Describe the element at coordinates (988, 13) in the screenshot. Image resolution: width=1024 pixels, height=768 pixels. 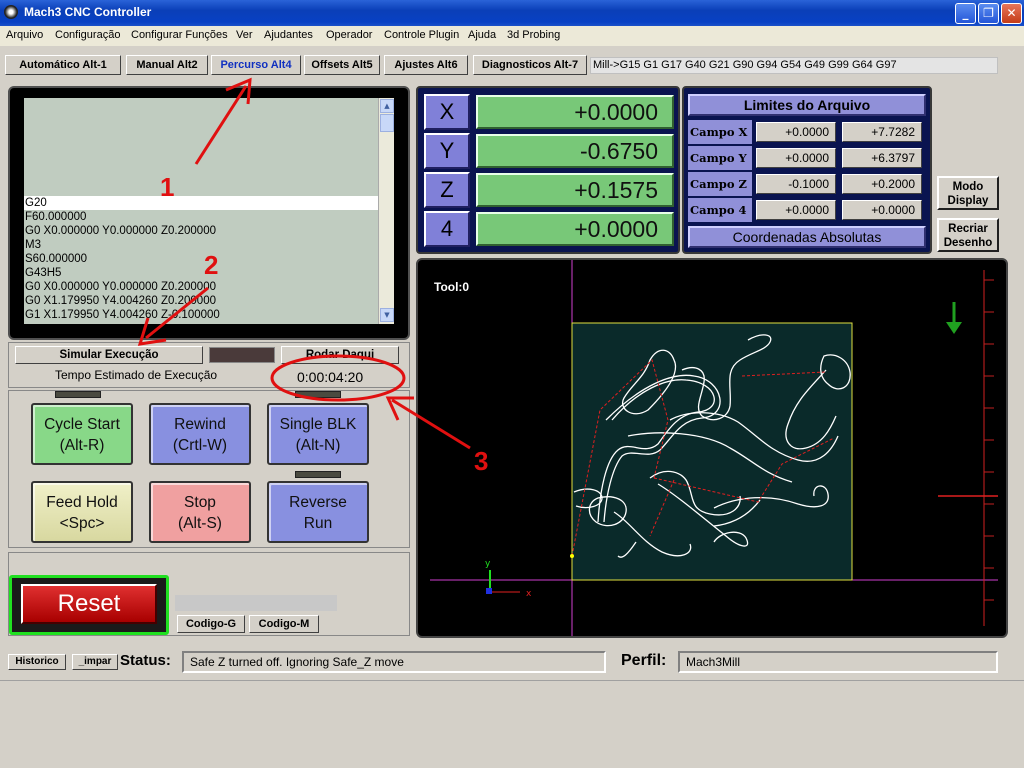
I see `maximize-button: ❐` at that location.